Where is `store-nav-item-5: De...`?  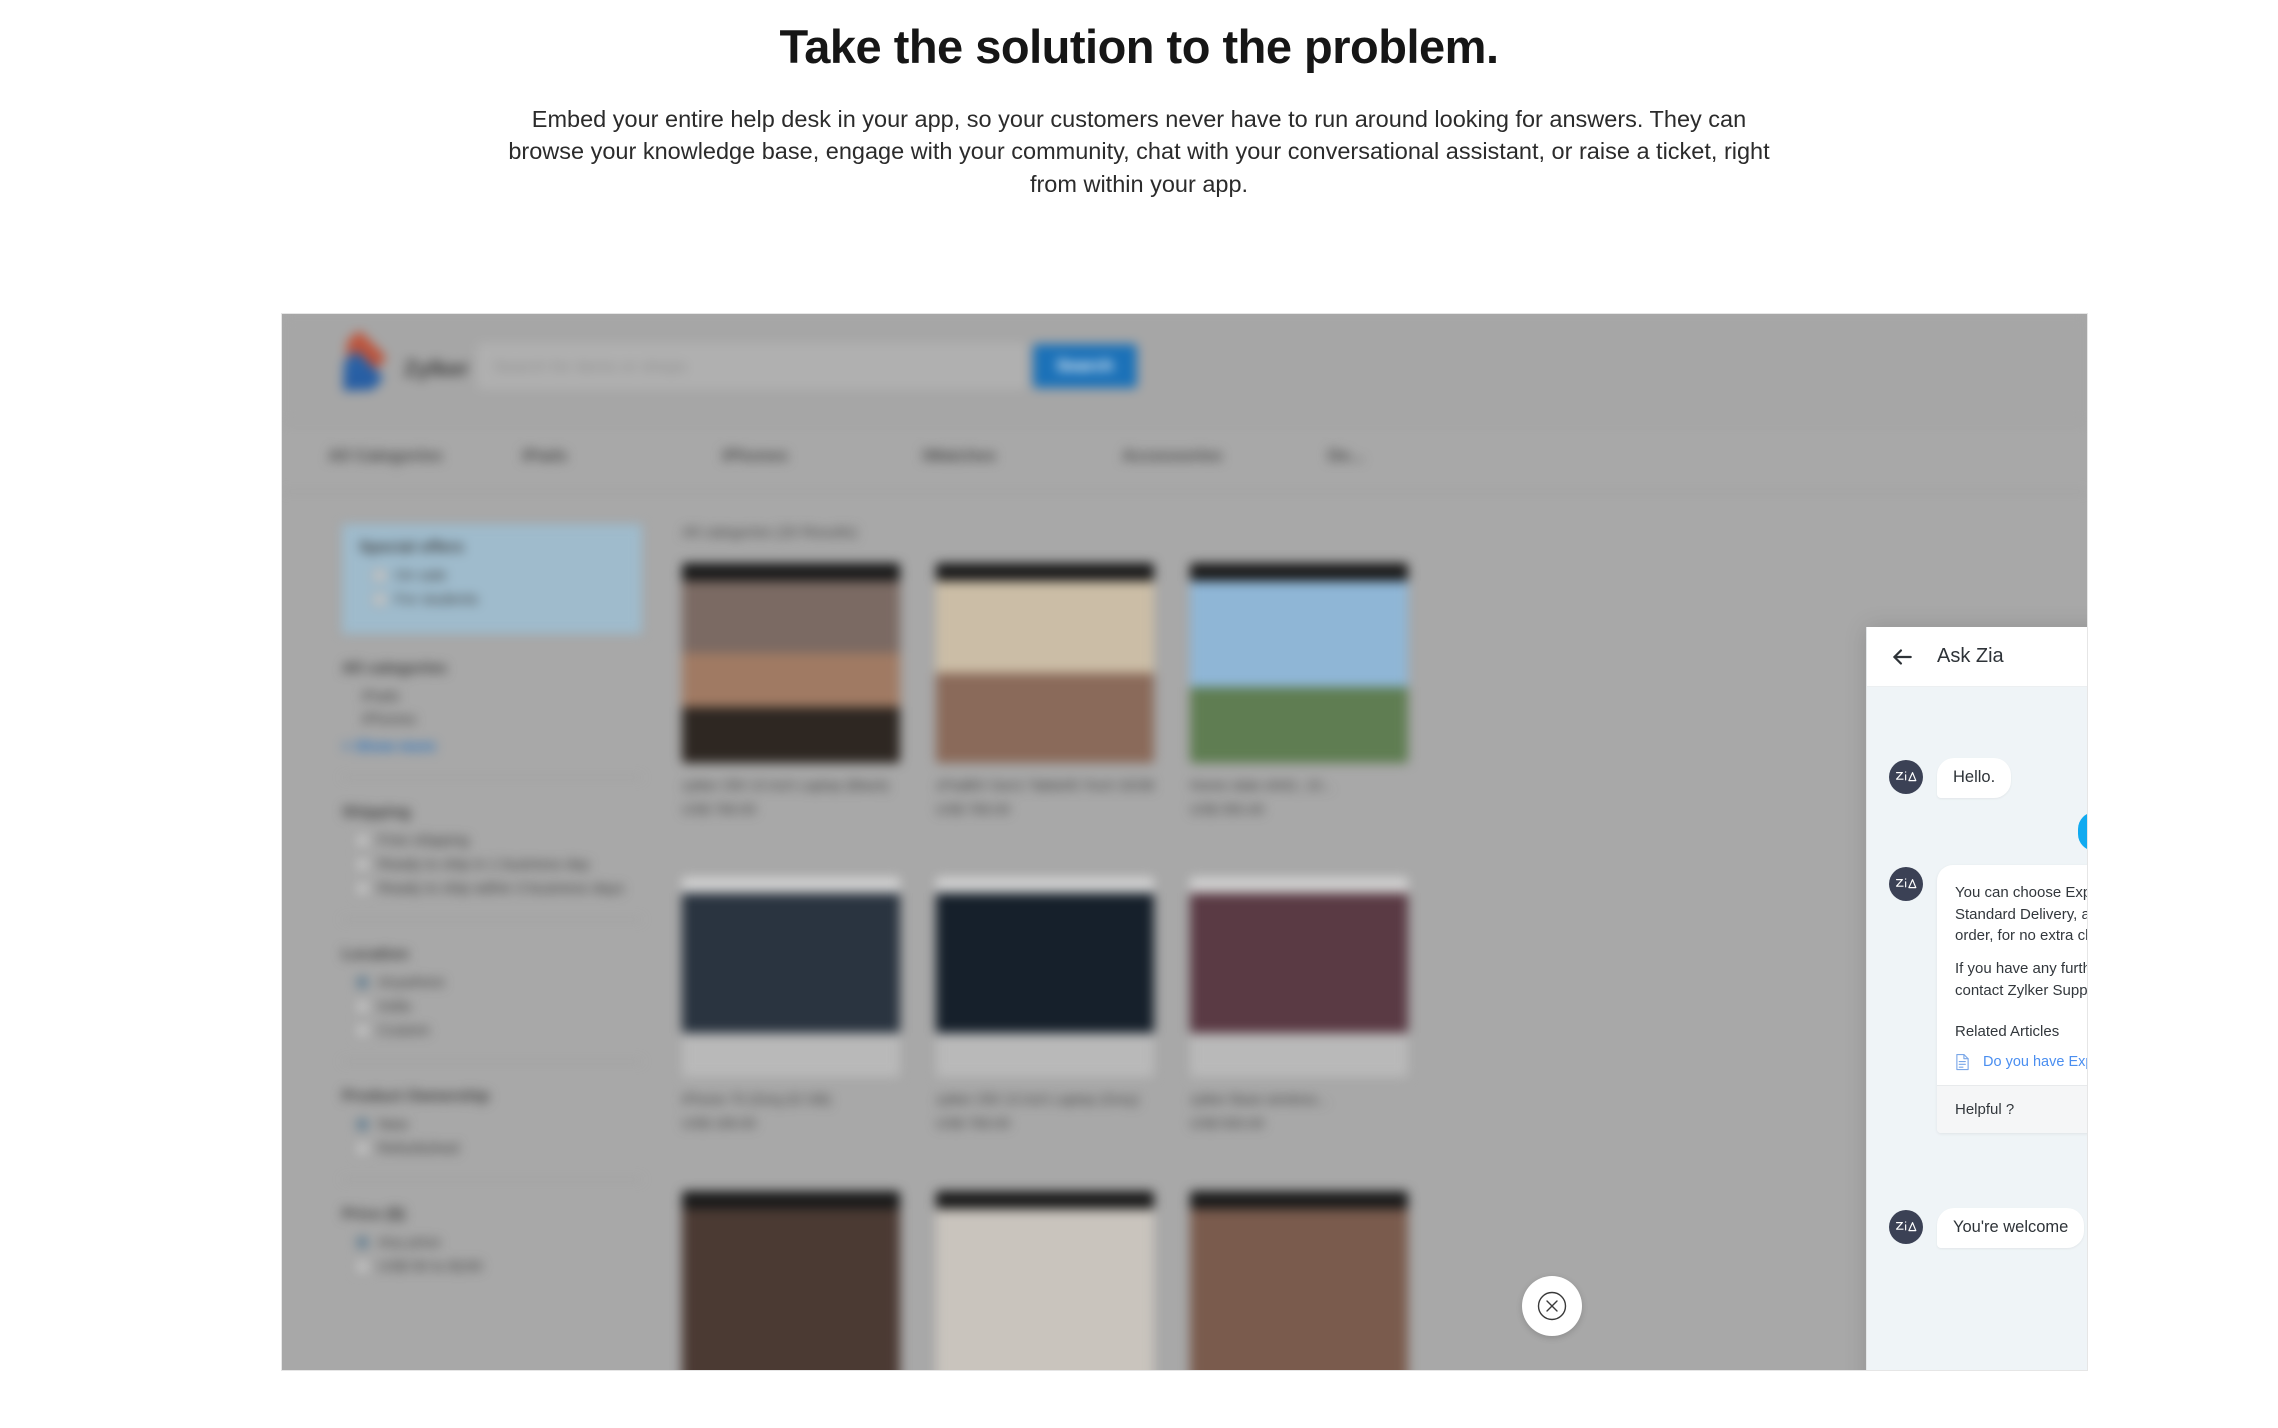 store-nav-item-5: De... is located at coordinates (1346, 456).